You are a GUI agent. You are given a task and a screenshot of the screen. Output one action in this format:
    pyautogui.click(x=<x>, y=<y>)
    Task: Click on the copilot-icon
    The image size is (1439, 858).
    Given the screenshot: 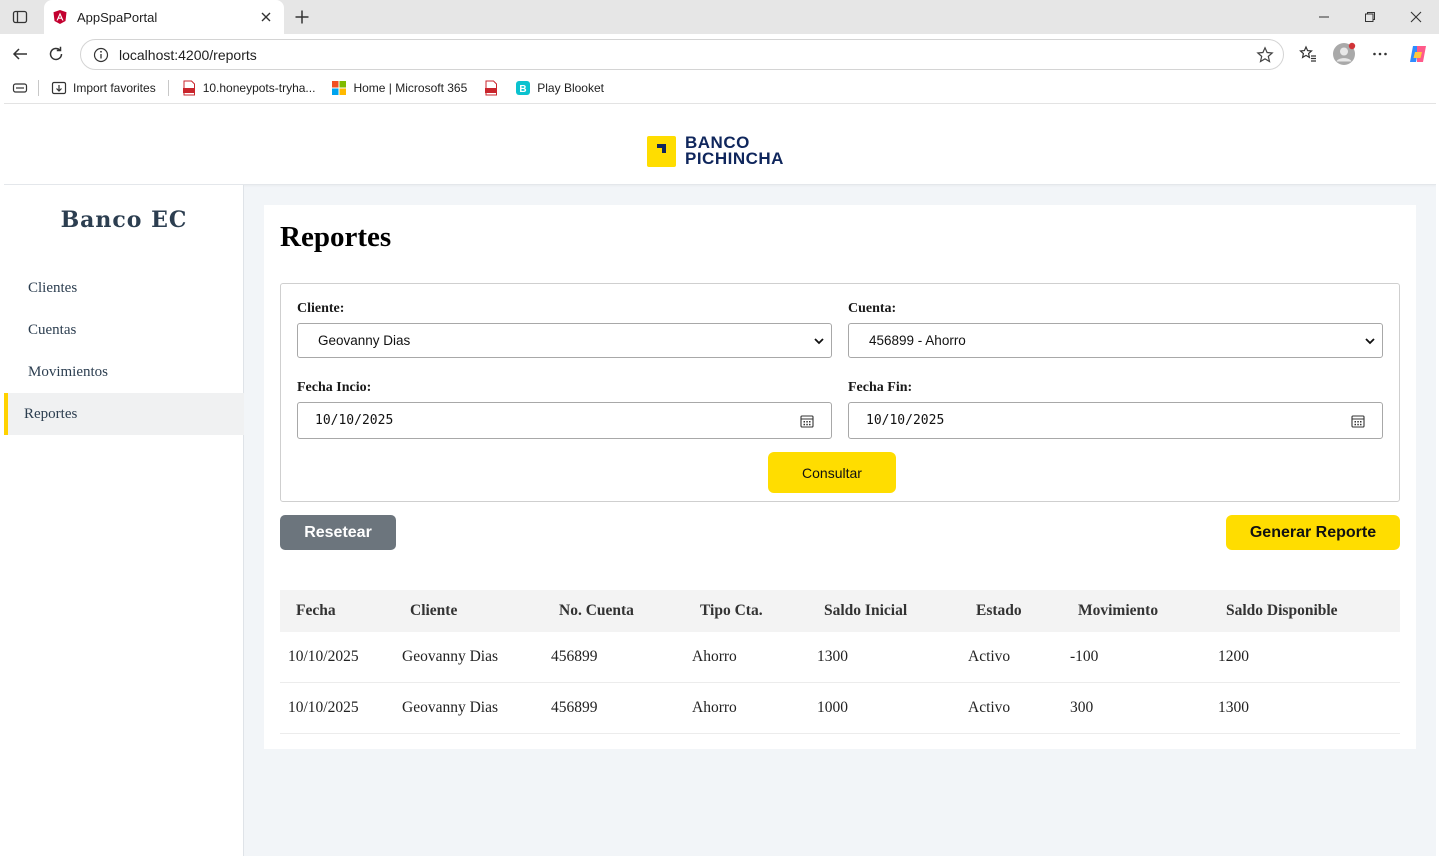 What is the action you would take?
    pyautogui.click(x=1418, y=54)
    